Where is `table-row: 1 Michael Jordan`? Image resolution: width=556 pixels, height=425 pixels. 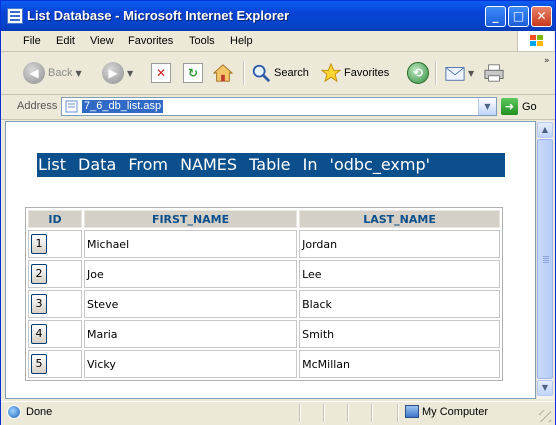 table-row: 1 Michael Jordan is located at coordinates (264, 244).